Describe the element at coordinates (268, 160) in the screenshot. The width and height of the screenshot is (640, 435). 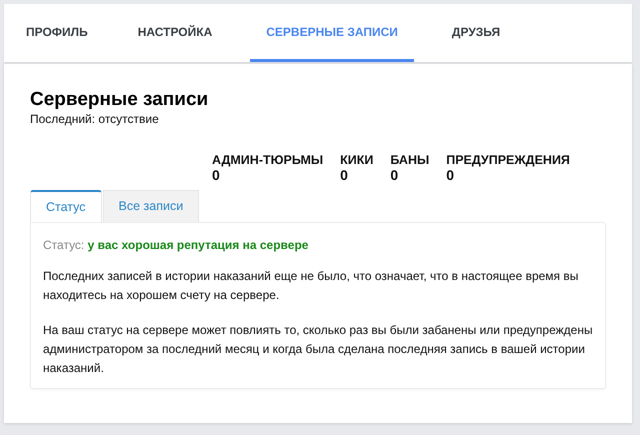
I see `stat-label: АДМИН-ТЮРЬМЫ` at that location.